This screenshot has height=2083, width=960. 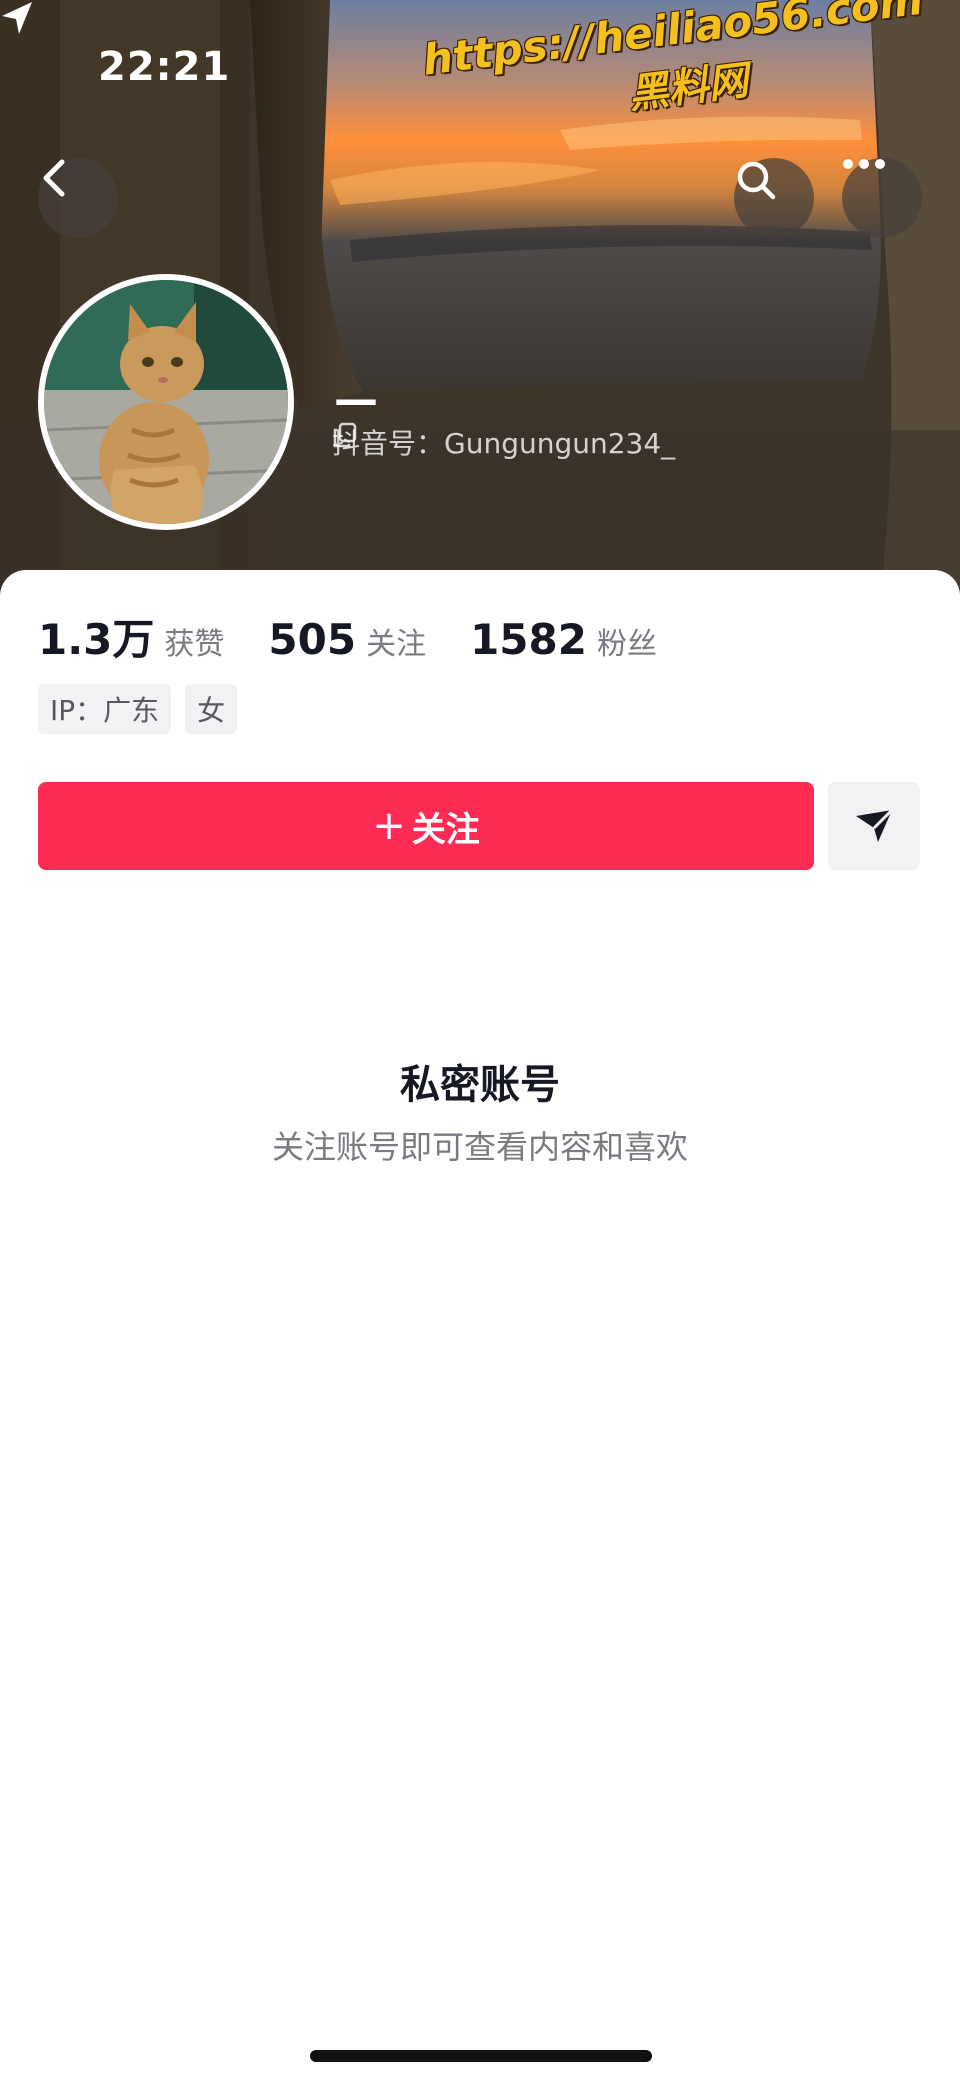 What do you see at coordinates (164, 67) in the screenshot?
I see `status-time: 22:21` at bounding box center [164, 67].